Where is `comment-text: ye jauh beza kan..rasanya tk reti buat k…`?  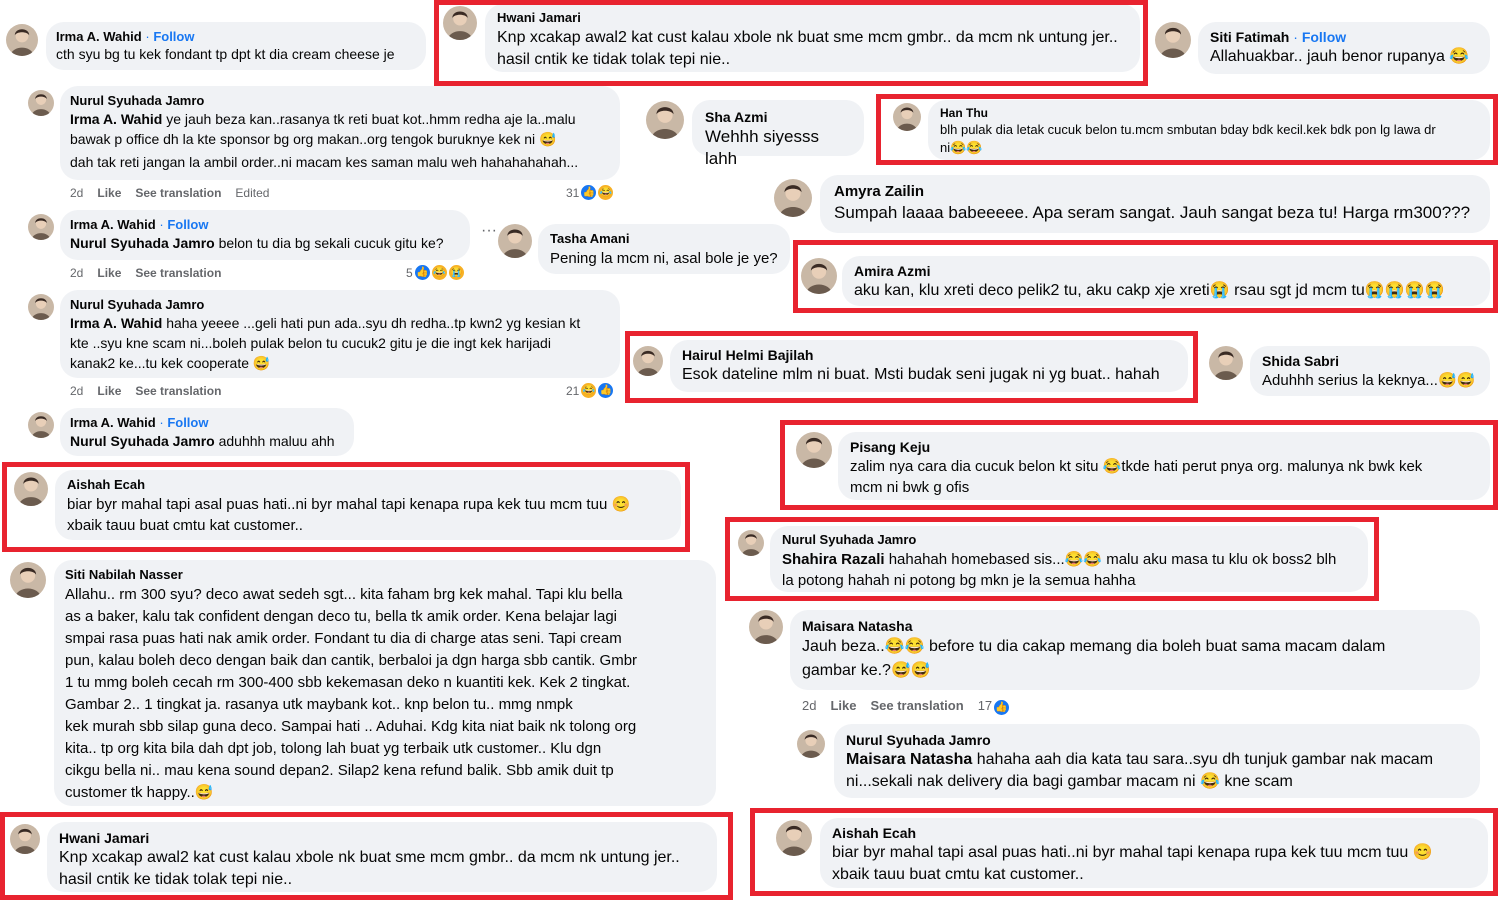 comment-text: ye jauh beza kan..rasanya tk reti buat k… is located at coordinates (369, 119).